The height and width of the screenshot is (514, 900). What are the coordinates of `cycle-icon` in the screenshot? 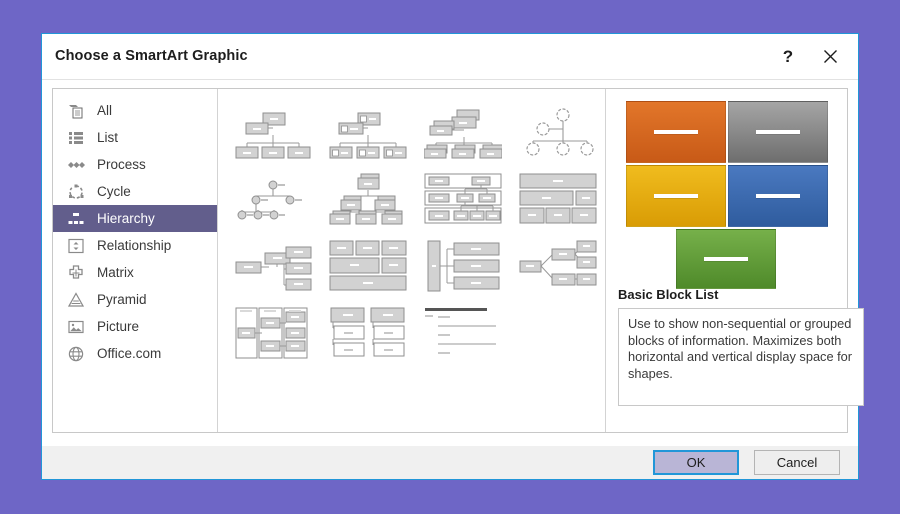 It's located at (76, 192).